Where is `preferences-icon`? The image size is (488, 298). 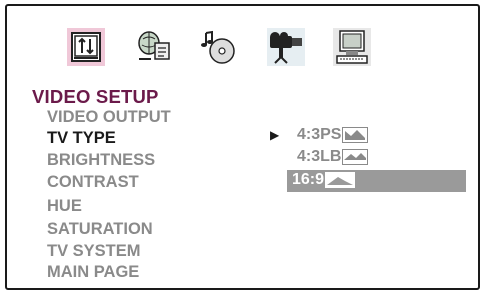
preferences-icon is located at coordinates (352, 47).